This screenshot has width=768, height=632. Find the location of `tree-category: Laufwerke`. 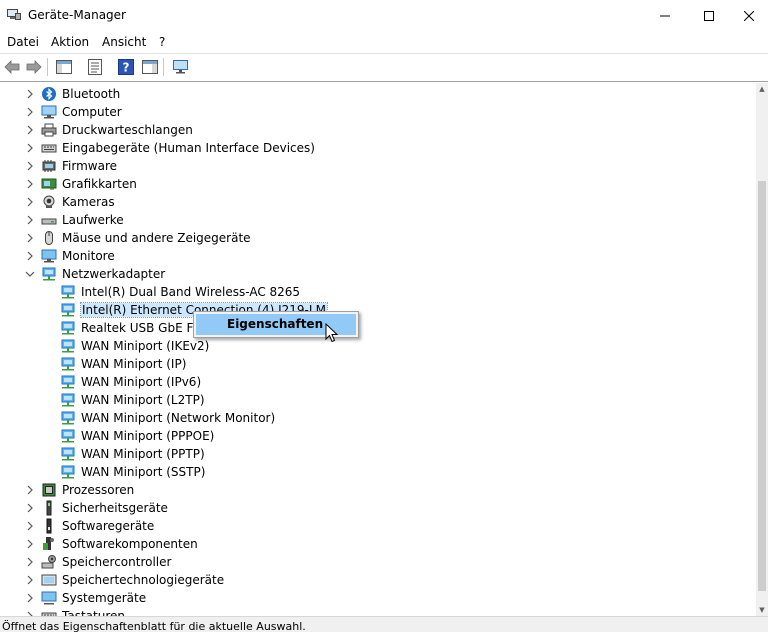

tree-category: Laufwerke is located at coordinates (378, 220).